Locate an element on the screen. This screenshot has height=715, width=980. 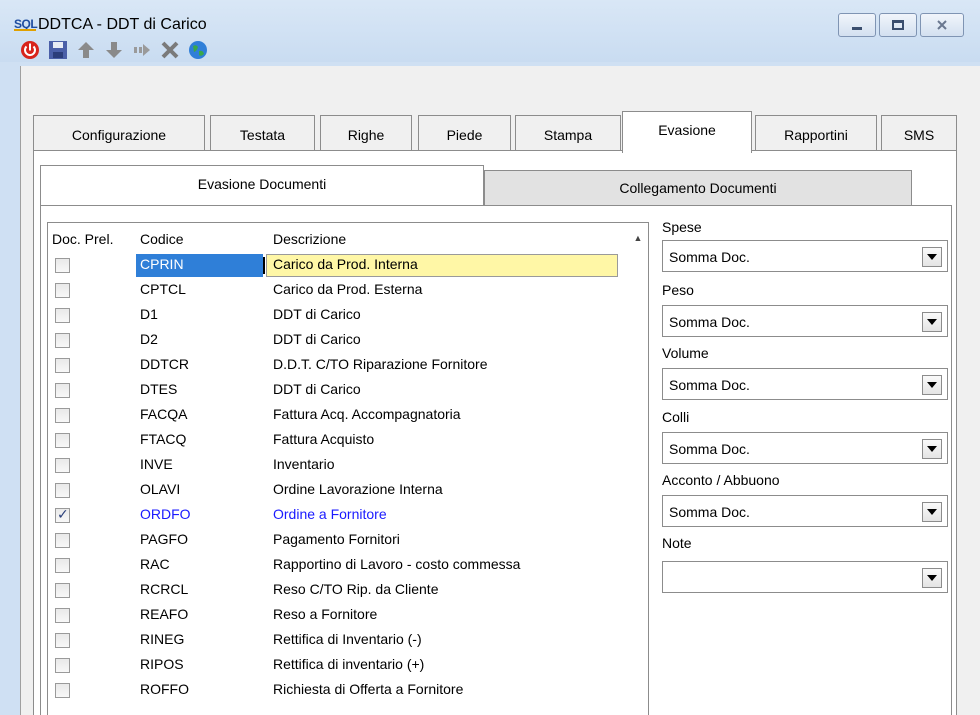
row-description: Richiesta di Offerta a Fornitore is located at coordinates (368, 689).